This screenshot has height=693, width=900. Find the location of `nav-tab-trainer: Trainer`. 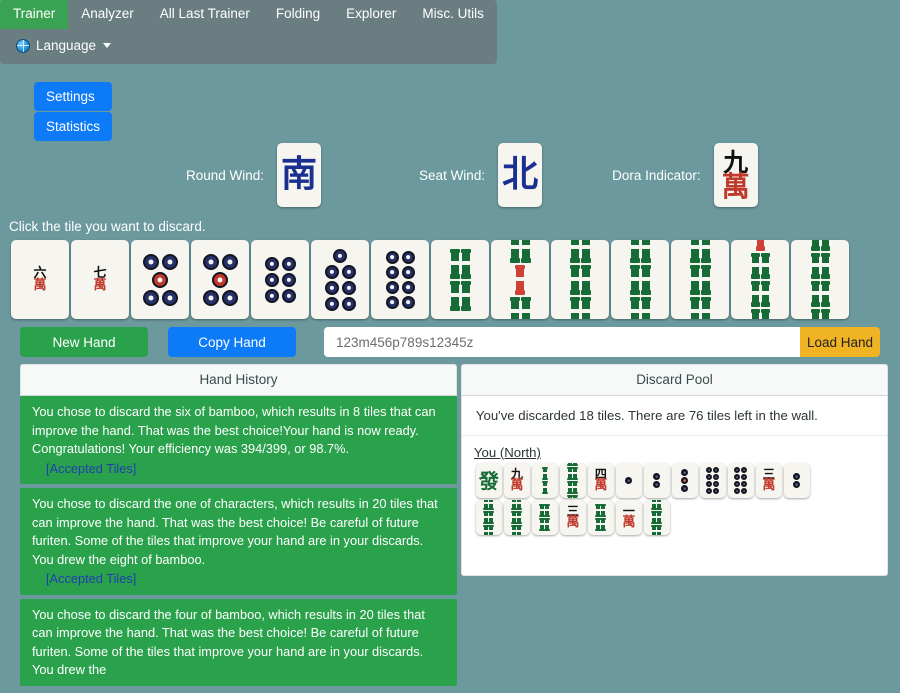

nav-tab-trainer: Trainer is located at coordinates (34, 14).